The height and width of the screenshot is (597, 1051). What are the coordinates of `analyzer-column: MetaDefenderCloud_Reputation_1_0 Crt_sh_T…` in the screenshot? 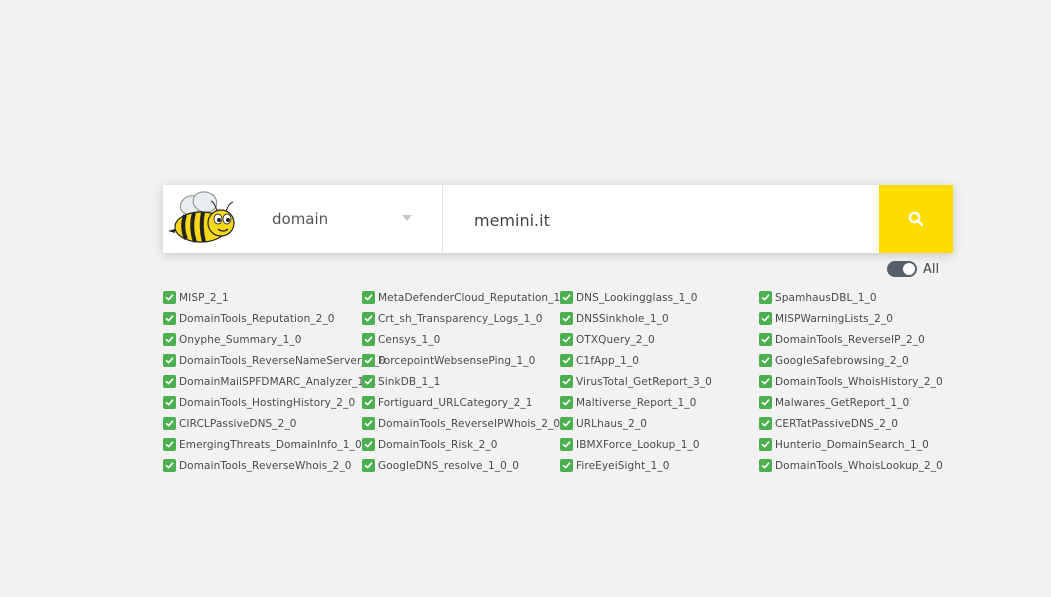 It's located at (467, 381).